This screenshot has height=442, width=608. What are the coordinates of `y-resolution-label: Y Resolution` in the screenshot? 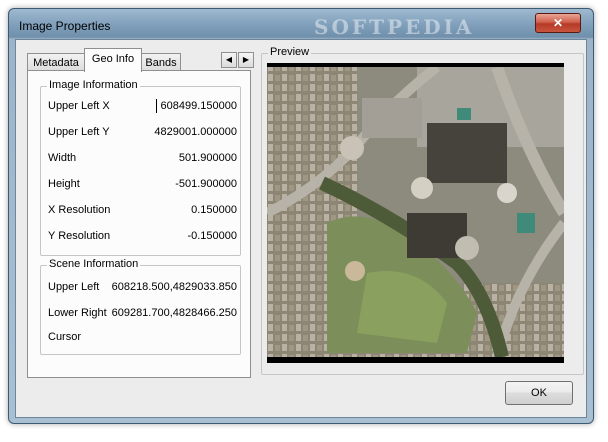 It's located at (79, 236).